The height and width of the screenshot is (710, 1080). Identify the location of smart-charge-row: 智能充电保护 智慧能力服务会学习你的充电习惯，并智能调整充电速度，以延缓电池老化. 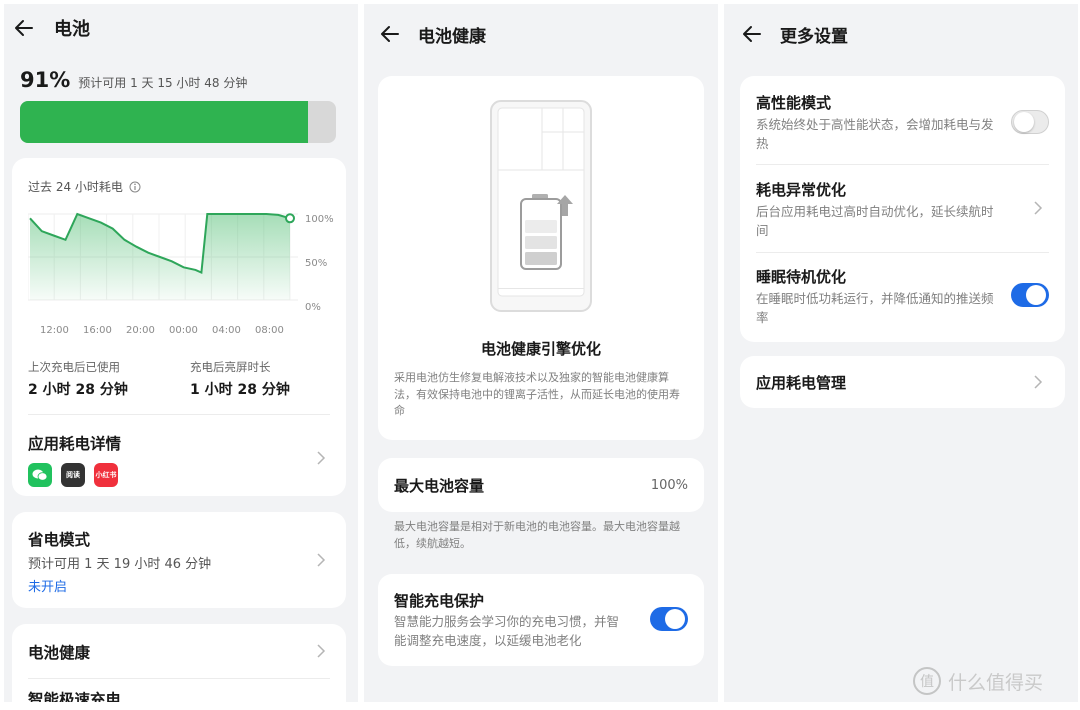
(541, 620).